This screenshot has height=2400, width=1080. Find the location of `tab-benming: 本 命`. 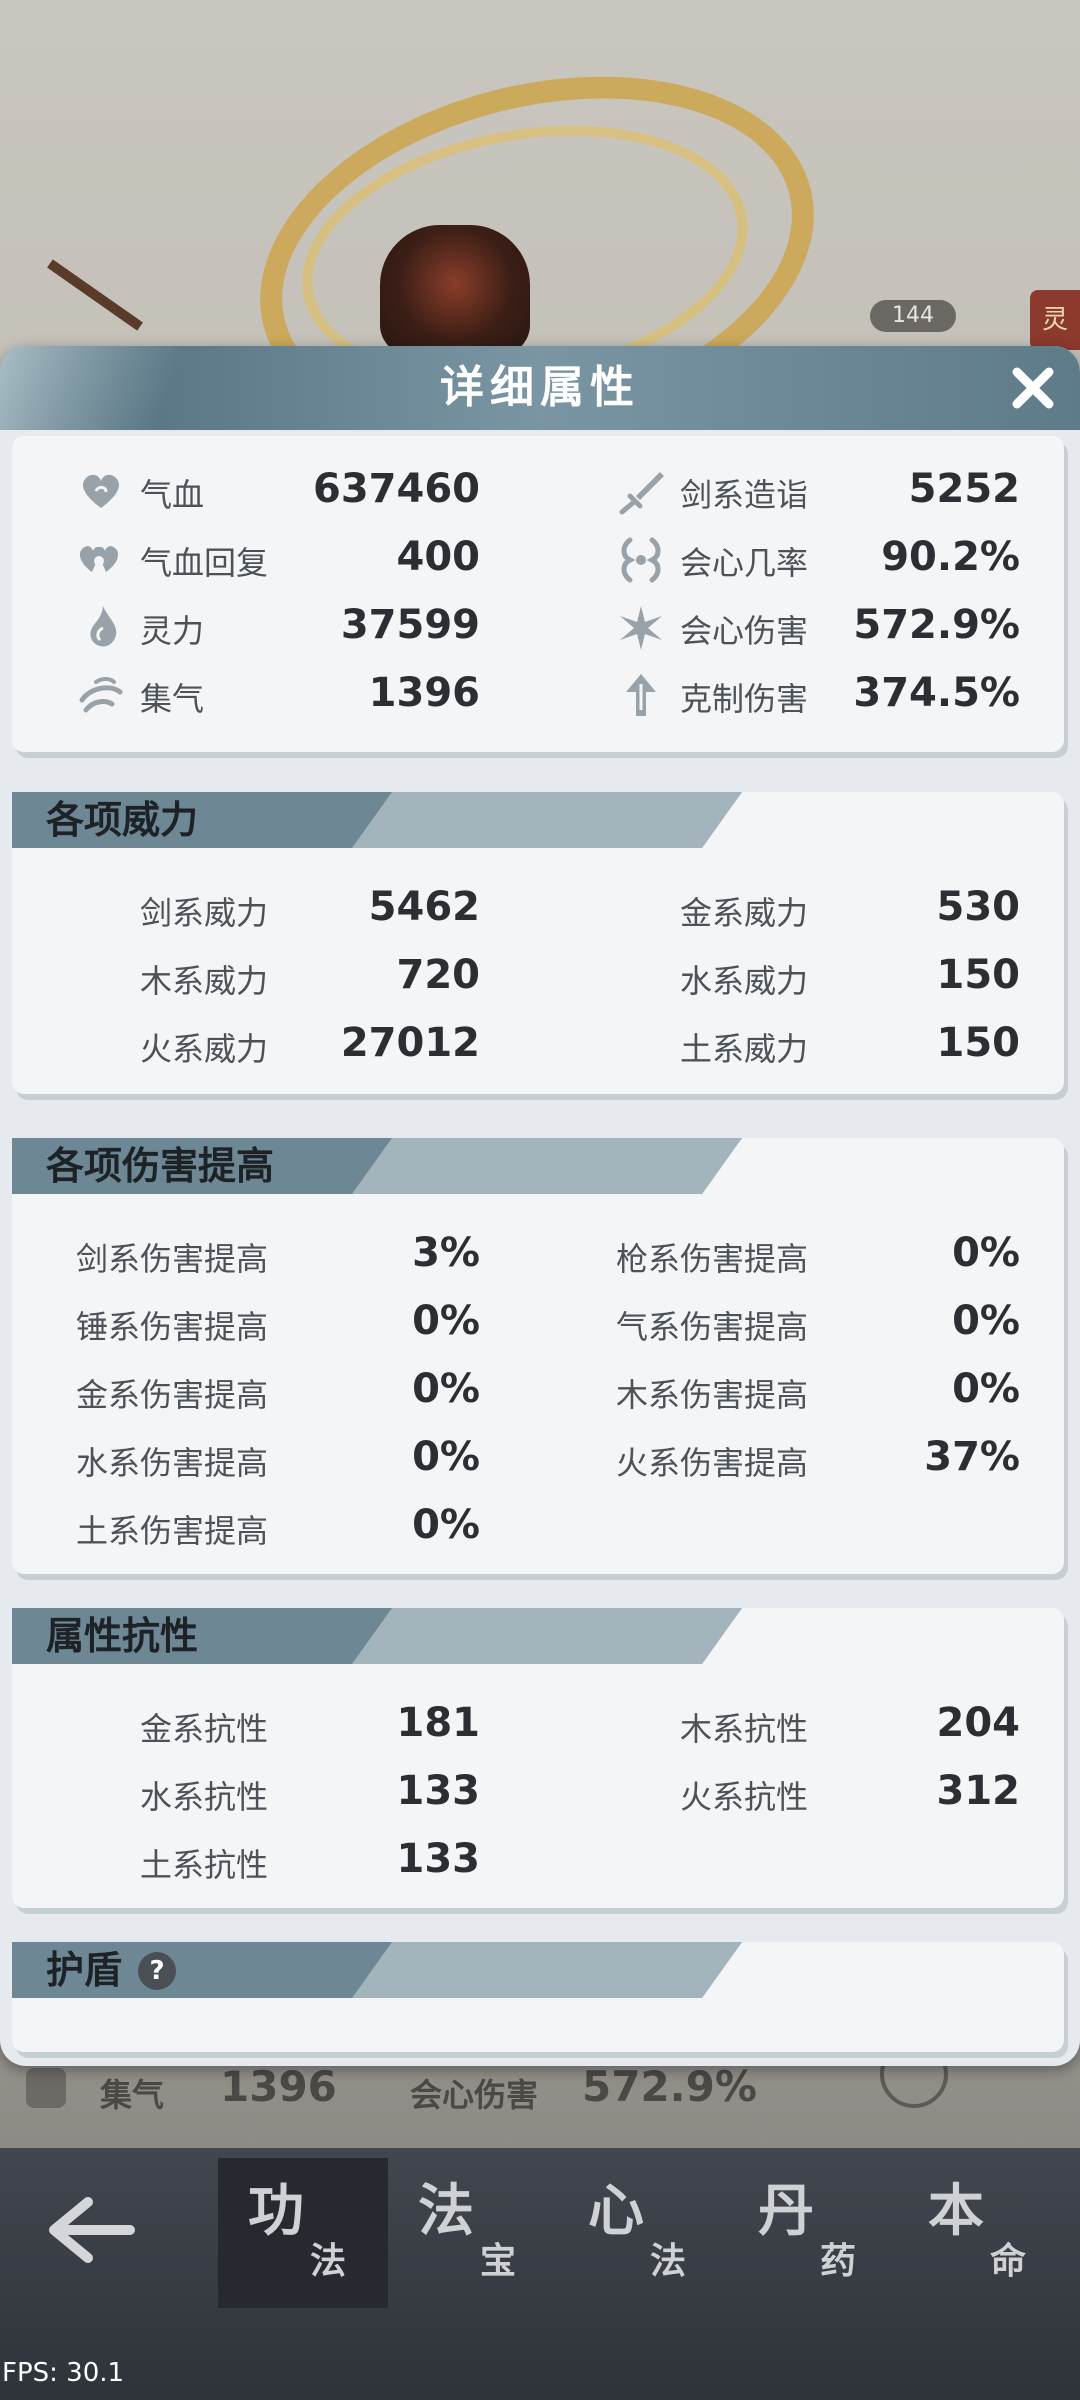

tab-benming: 本 命 is located at coordinates (983, 2233).